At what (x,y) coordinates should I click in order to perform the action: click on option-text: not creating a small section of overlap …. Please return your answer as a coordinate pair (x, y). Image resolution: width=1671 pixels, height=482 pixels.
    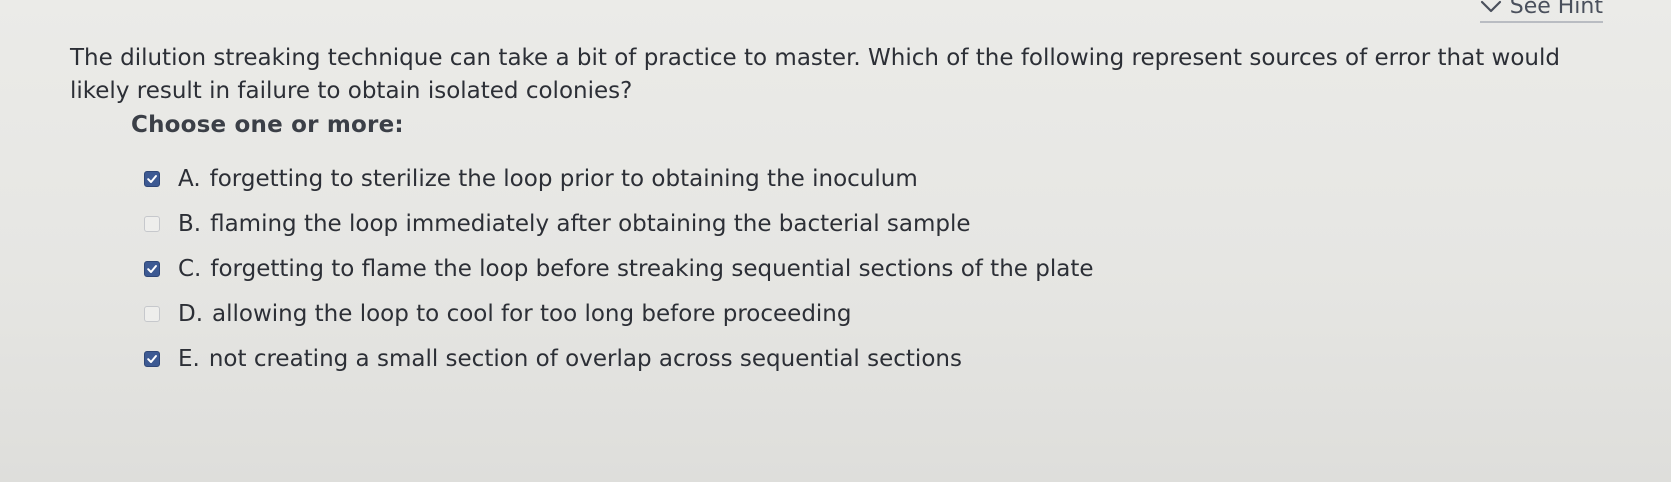
    Looking at the image, I should click on (585, 358).